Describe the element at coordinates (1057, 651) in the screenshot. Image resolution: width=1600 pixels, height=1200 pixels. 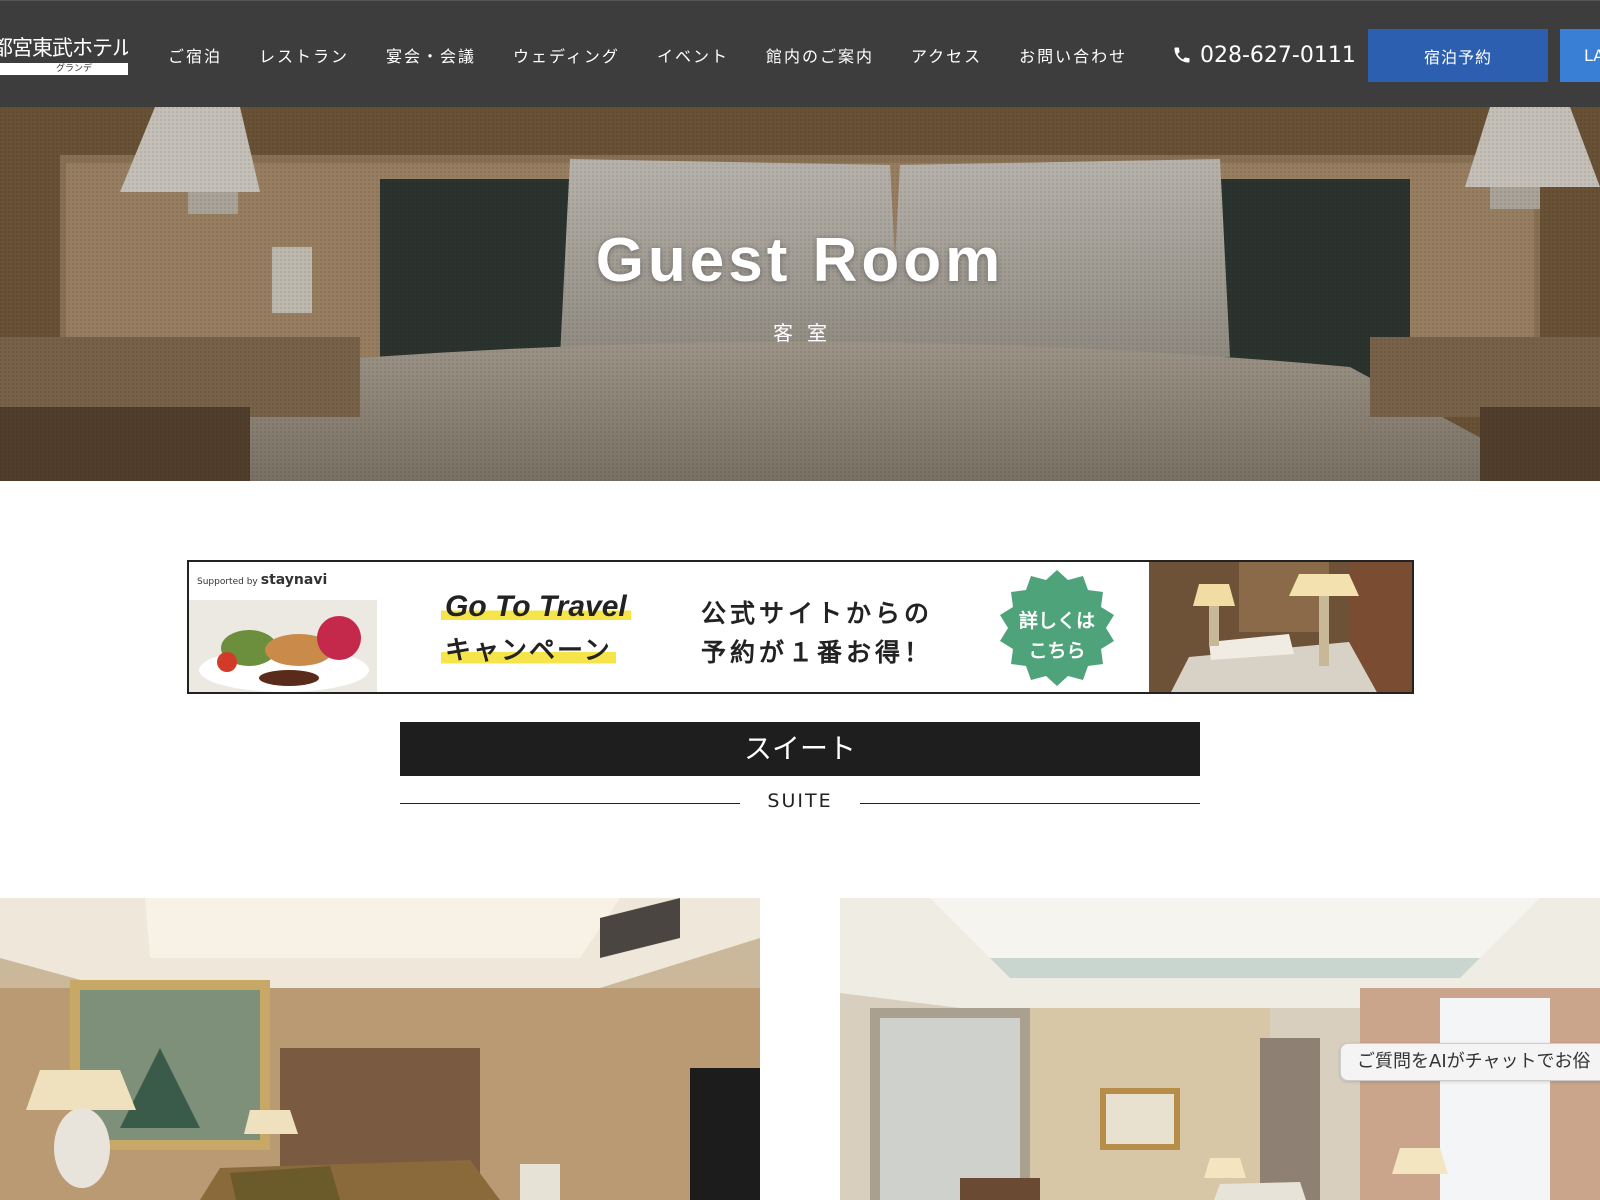
I see `badge-line2: こちら` at that location.